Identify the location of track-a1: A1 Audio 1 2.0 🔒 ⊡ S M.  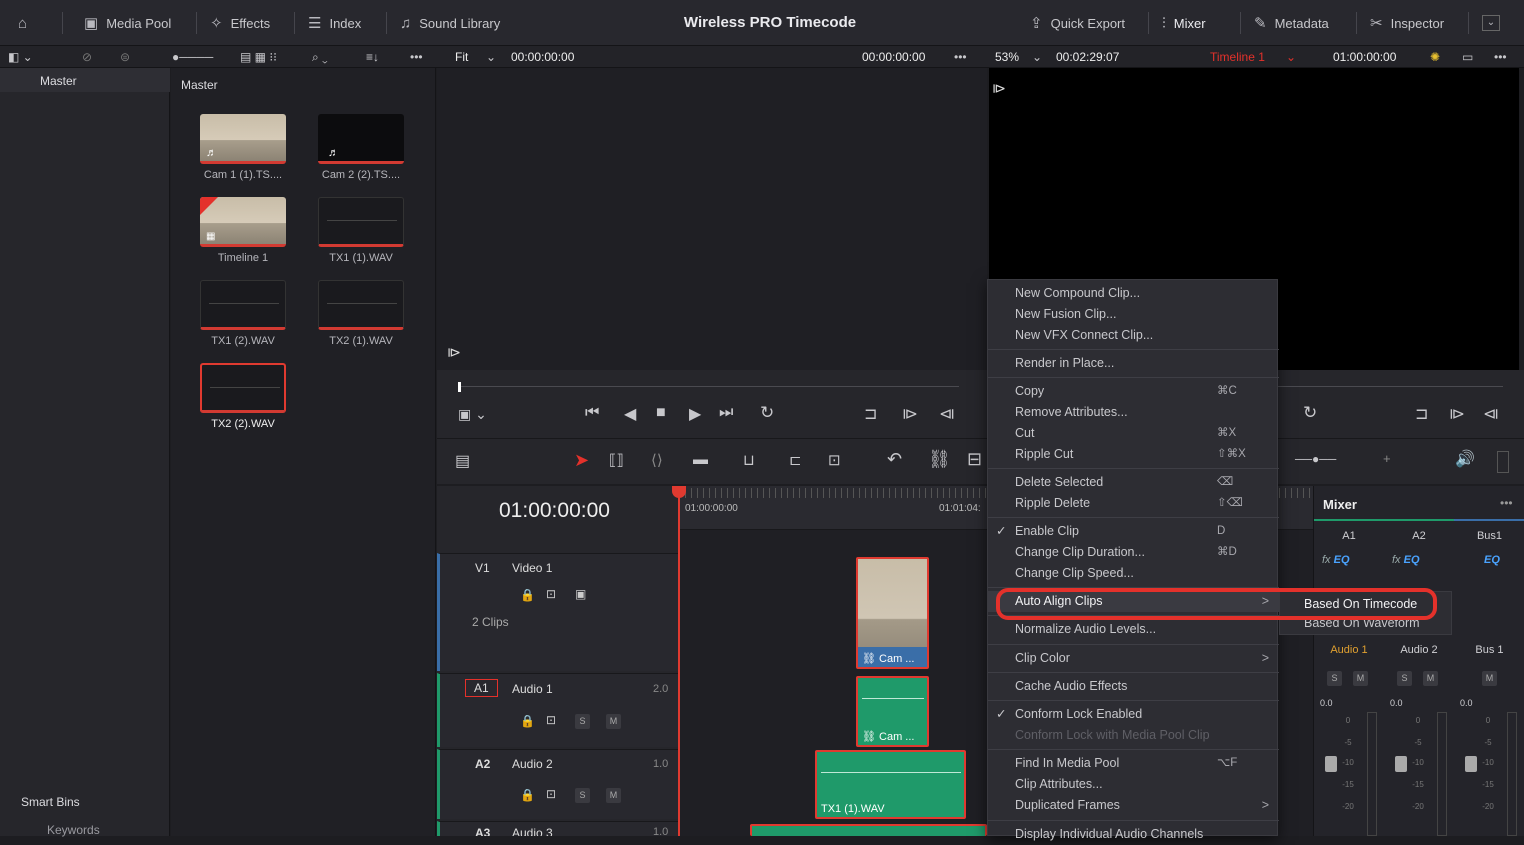
(558, 710).